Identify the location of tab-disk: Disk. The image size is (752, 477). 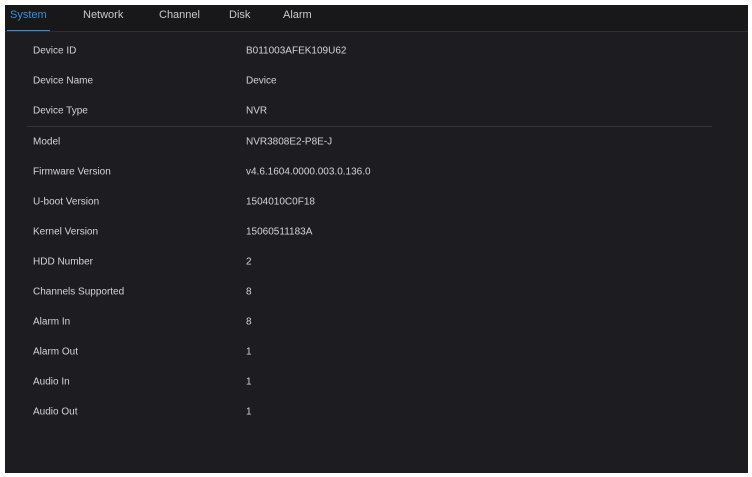
(239, 18).